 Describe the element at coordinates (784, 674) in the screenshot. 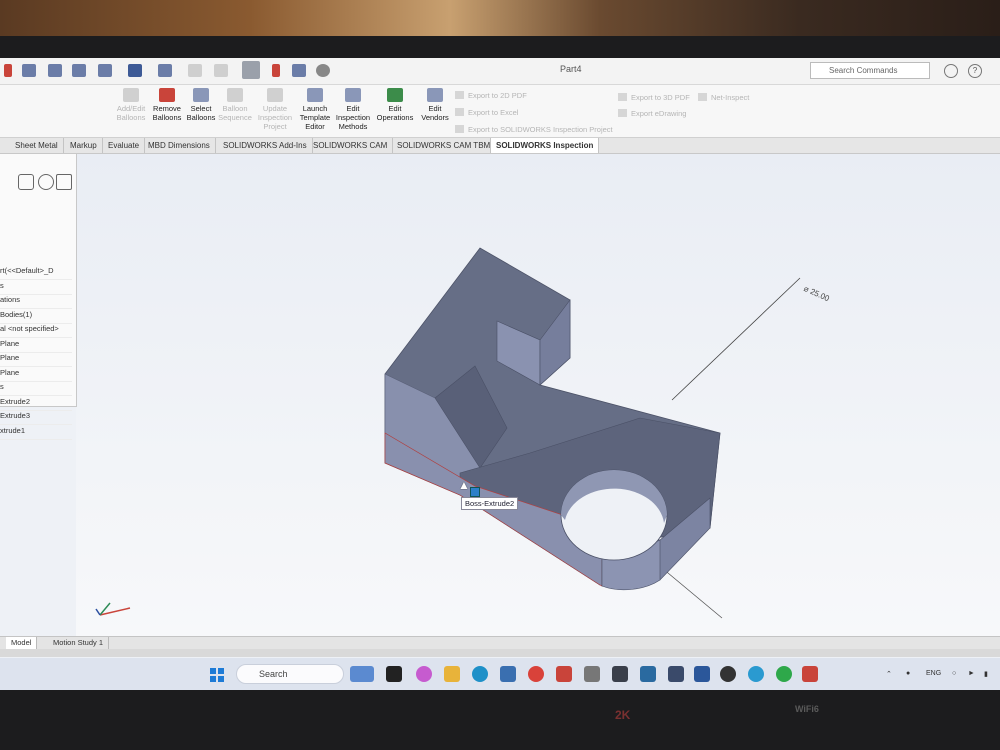

I see `whatsapp-icon` at that location.